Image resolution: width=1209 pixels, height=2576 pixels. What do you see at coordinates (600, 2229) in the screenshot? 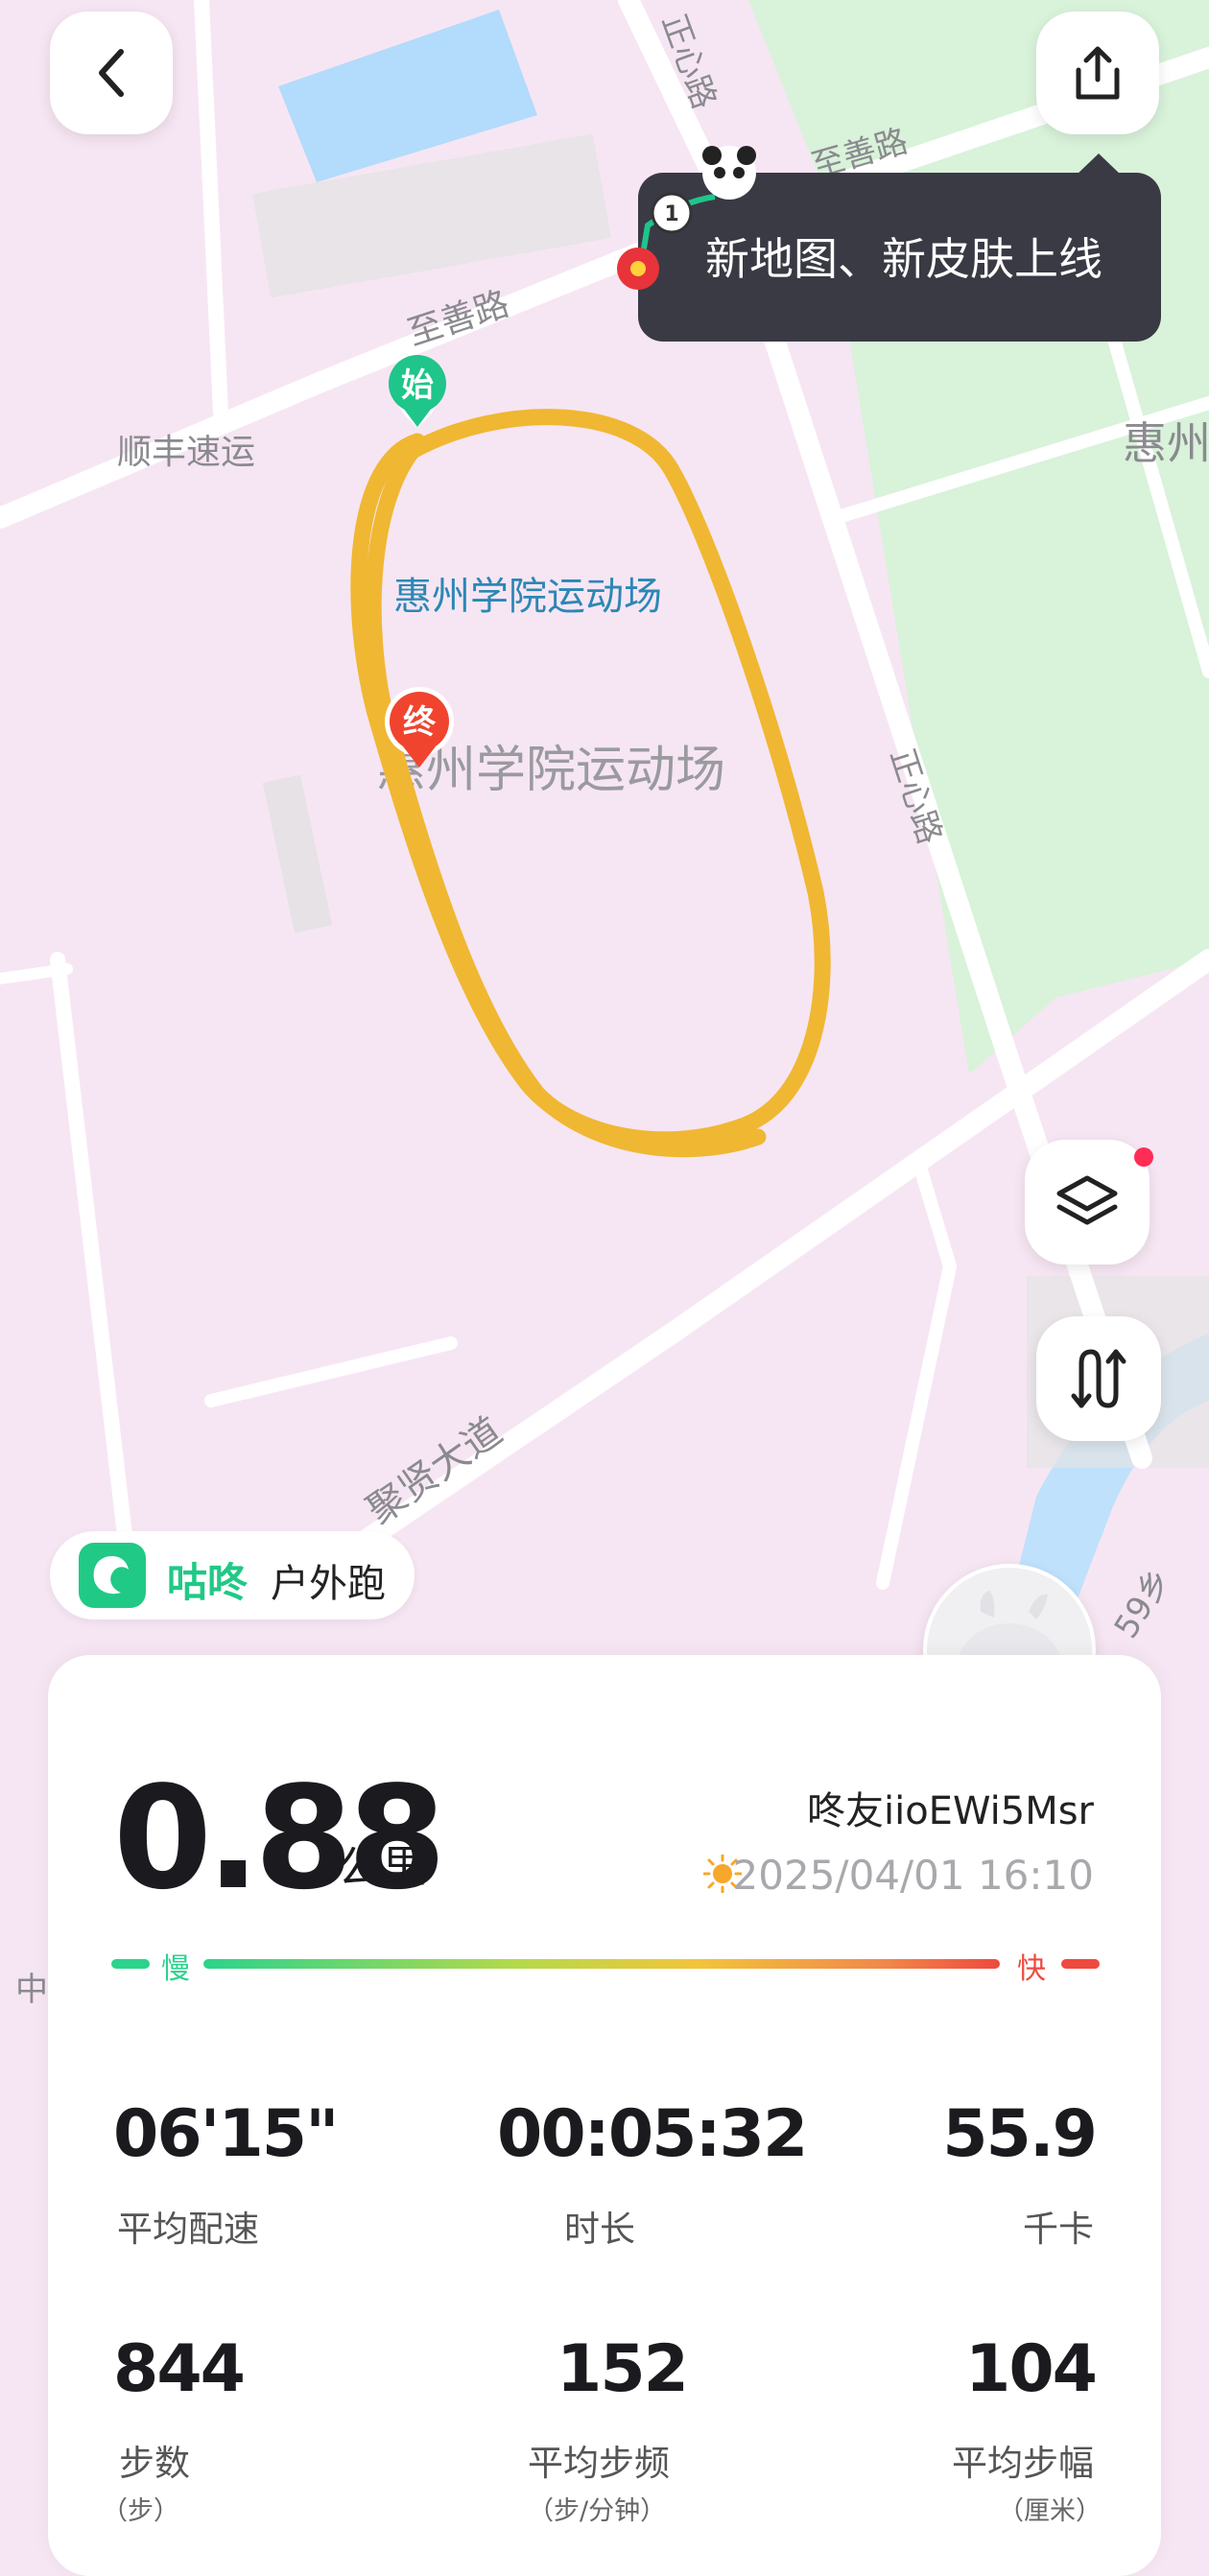
I see `duration-label: 时长` at bounding box center [600, 2229].